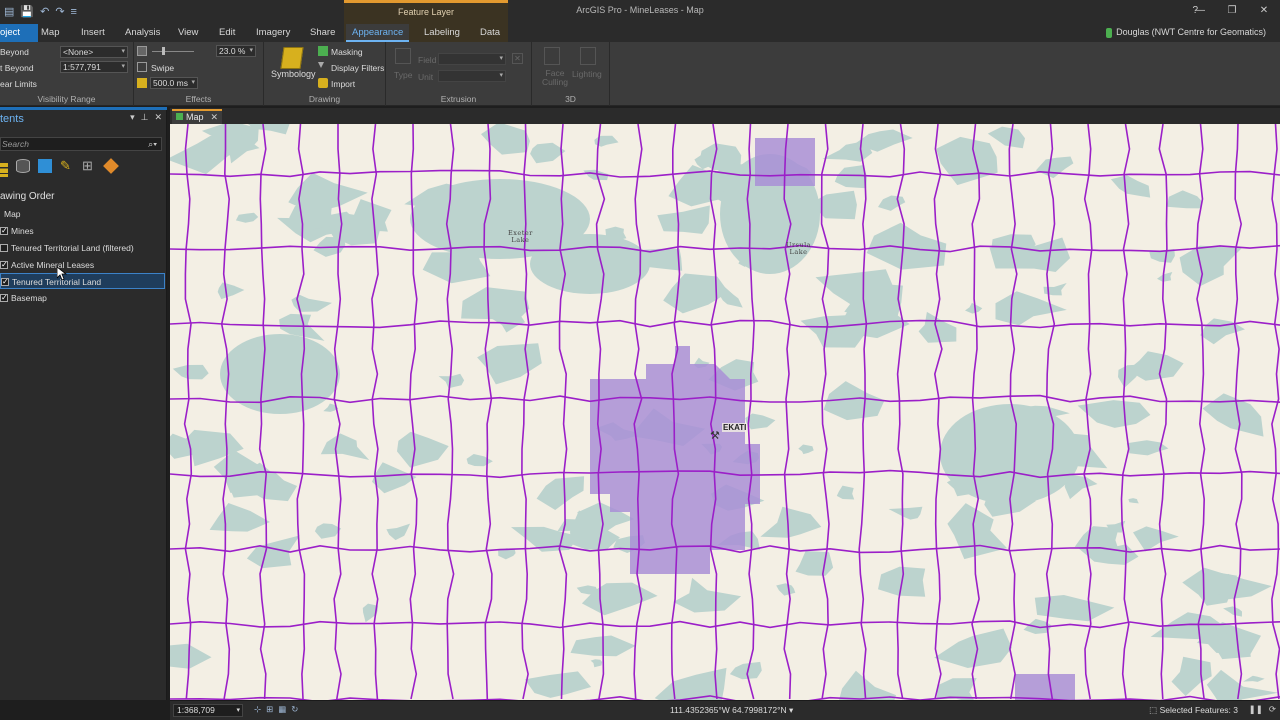 The height and width of the screenshot is (720, 1280). Describe the element at coordinates (81, 144) in the screenshot. I see `contents-search-input: Search ⌕▾` at that location.